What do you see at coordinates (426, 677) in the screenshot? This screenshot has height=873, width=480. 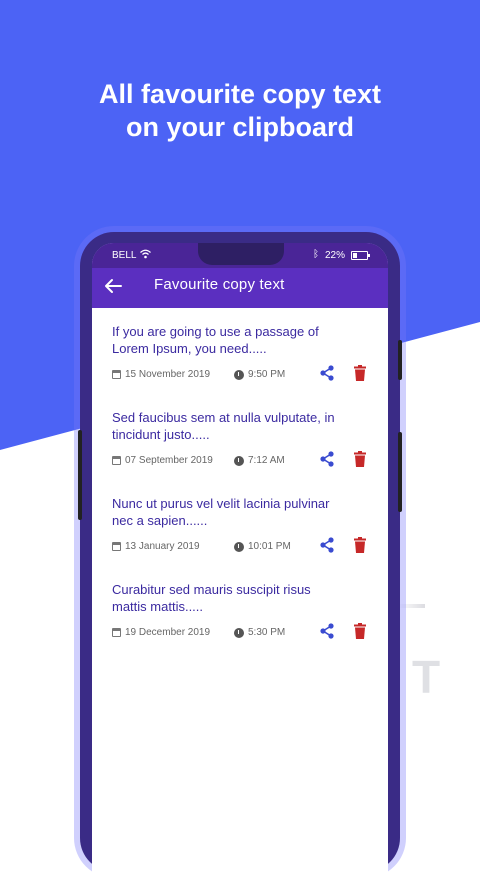 I see `decorative-letter: T` at bounding box center [426, 677].